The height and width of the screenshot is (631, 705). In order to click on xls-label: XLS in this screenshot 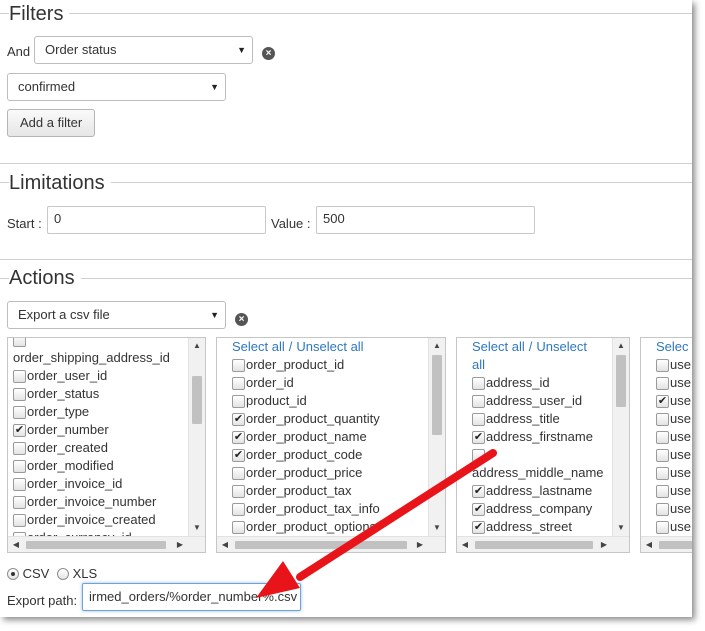, I will do `click(85, 573)`.